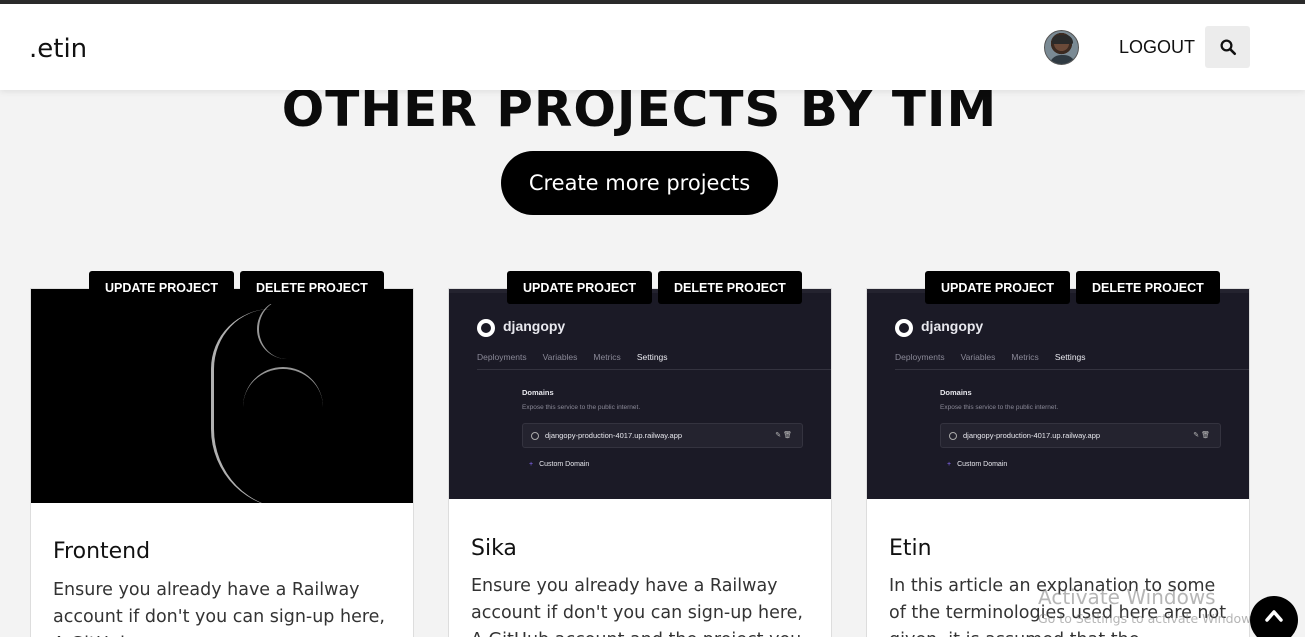  What do you see at coordinates (1062, 59) in the screenshot?
I see `avatar-body` at bounding box center [1062, 59].